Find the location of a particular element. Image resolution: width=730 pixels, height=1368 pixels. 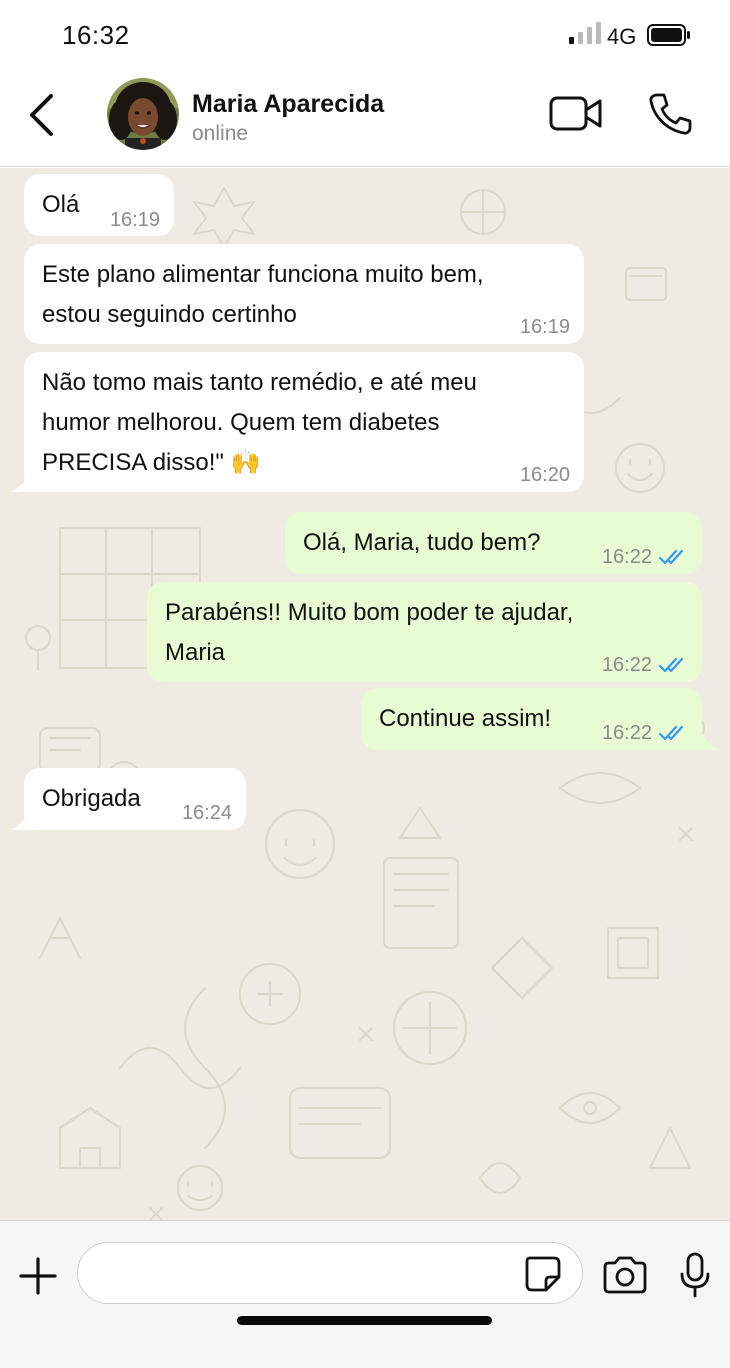

message-bubble-outgoing: Continue assim! 16:22 is located at coordinates (531, 719).